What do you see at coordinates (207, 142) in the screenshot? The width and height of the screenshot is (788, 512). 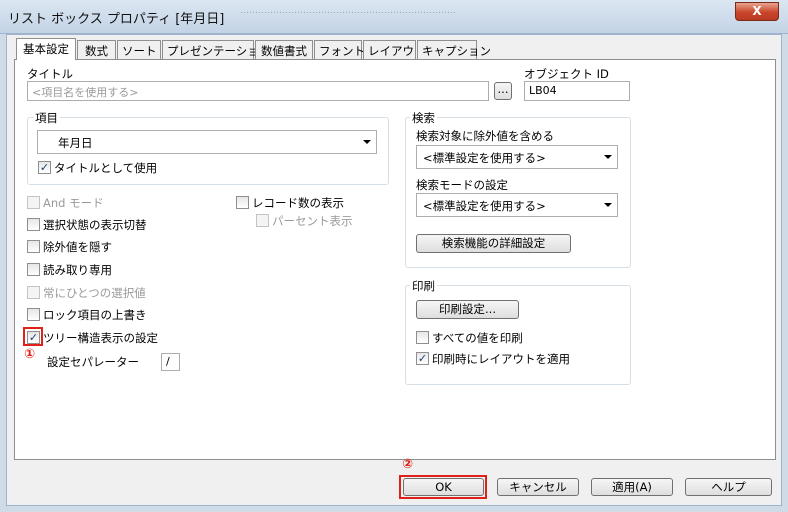 I see `field-dropdown: 年月日` at bounding box center [207, 142].